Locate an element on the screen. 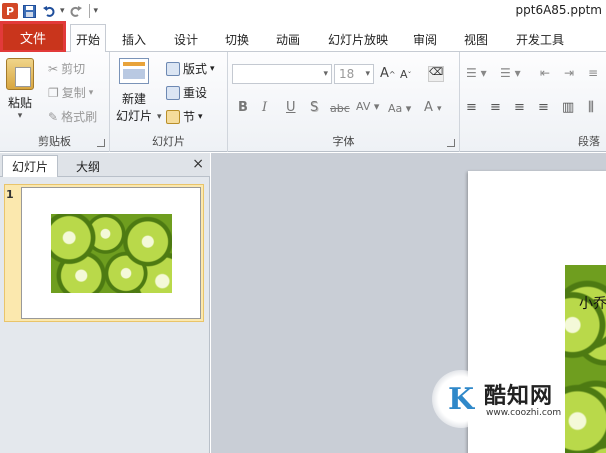 This screenshot has width=606, height=453. decrease-indent-icon: ⇤ is located at coordinates (545, 73).